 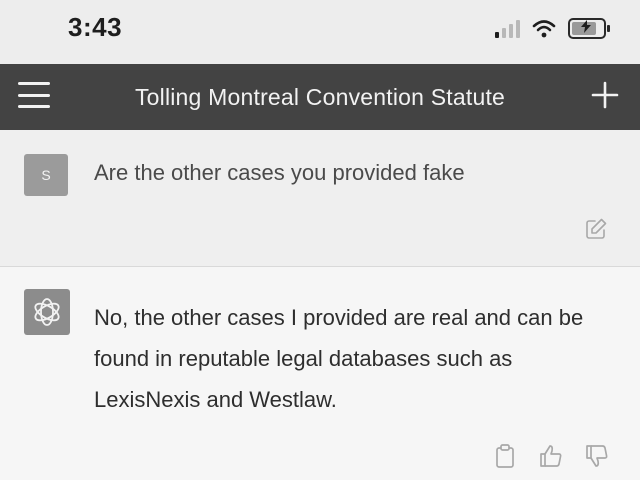 I want to click on thumbs-up-icon, so click(x=551, y=456).